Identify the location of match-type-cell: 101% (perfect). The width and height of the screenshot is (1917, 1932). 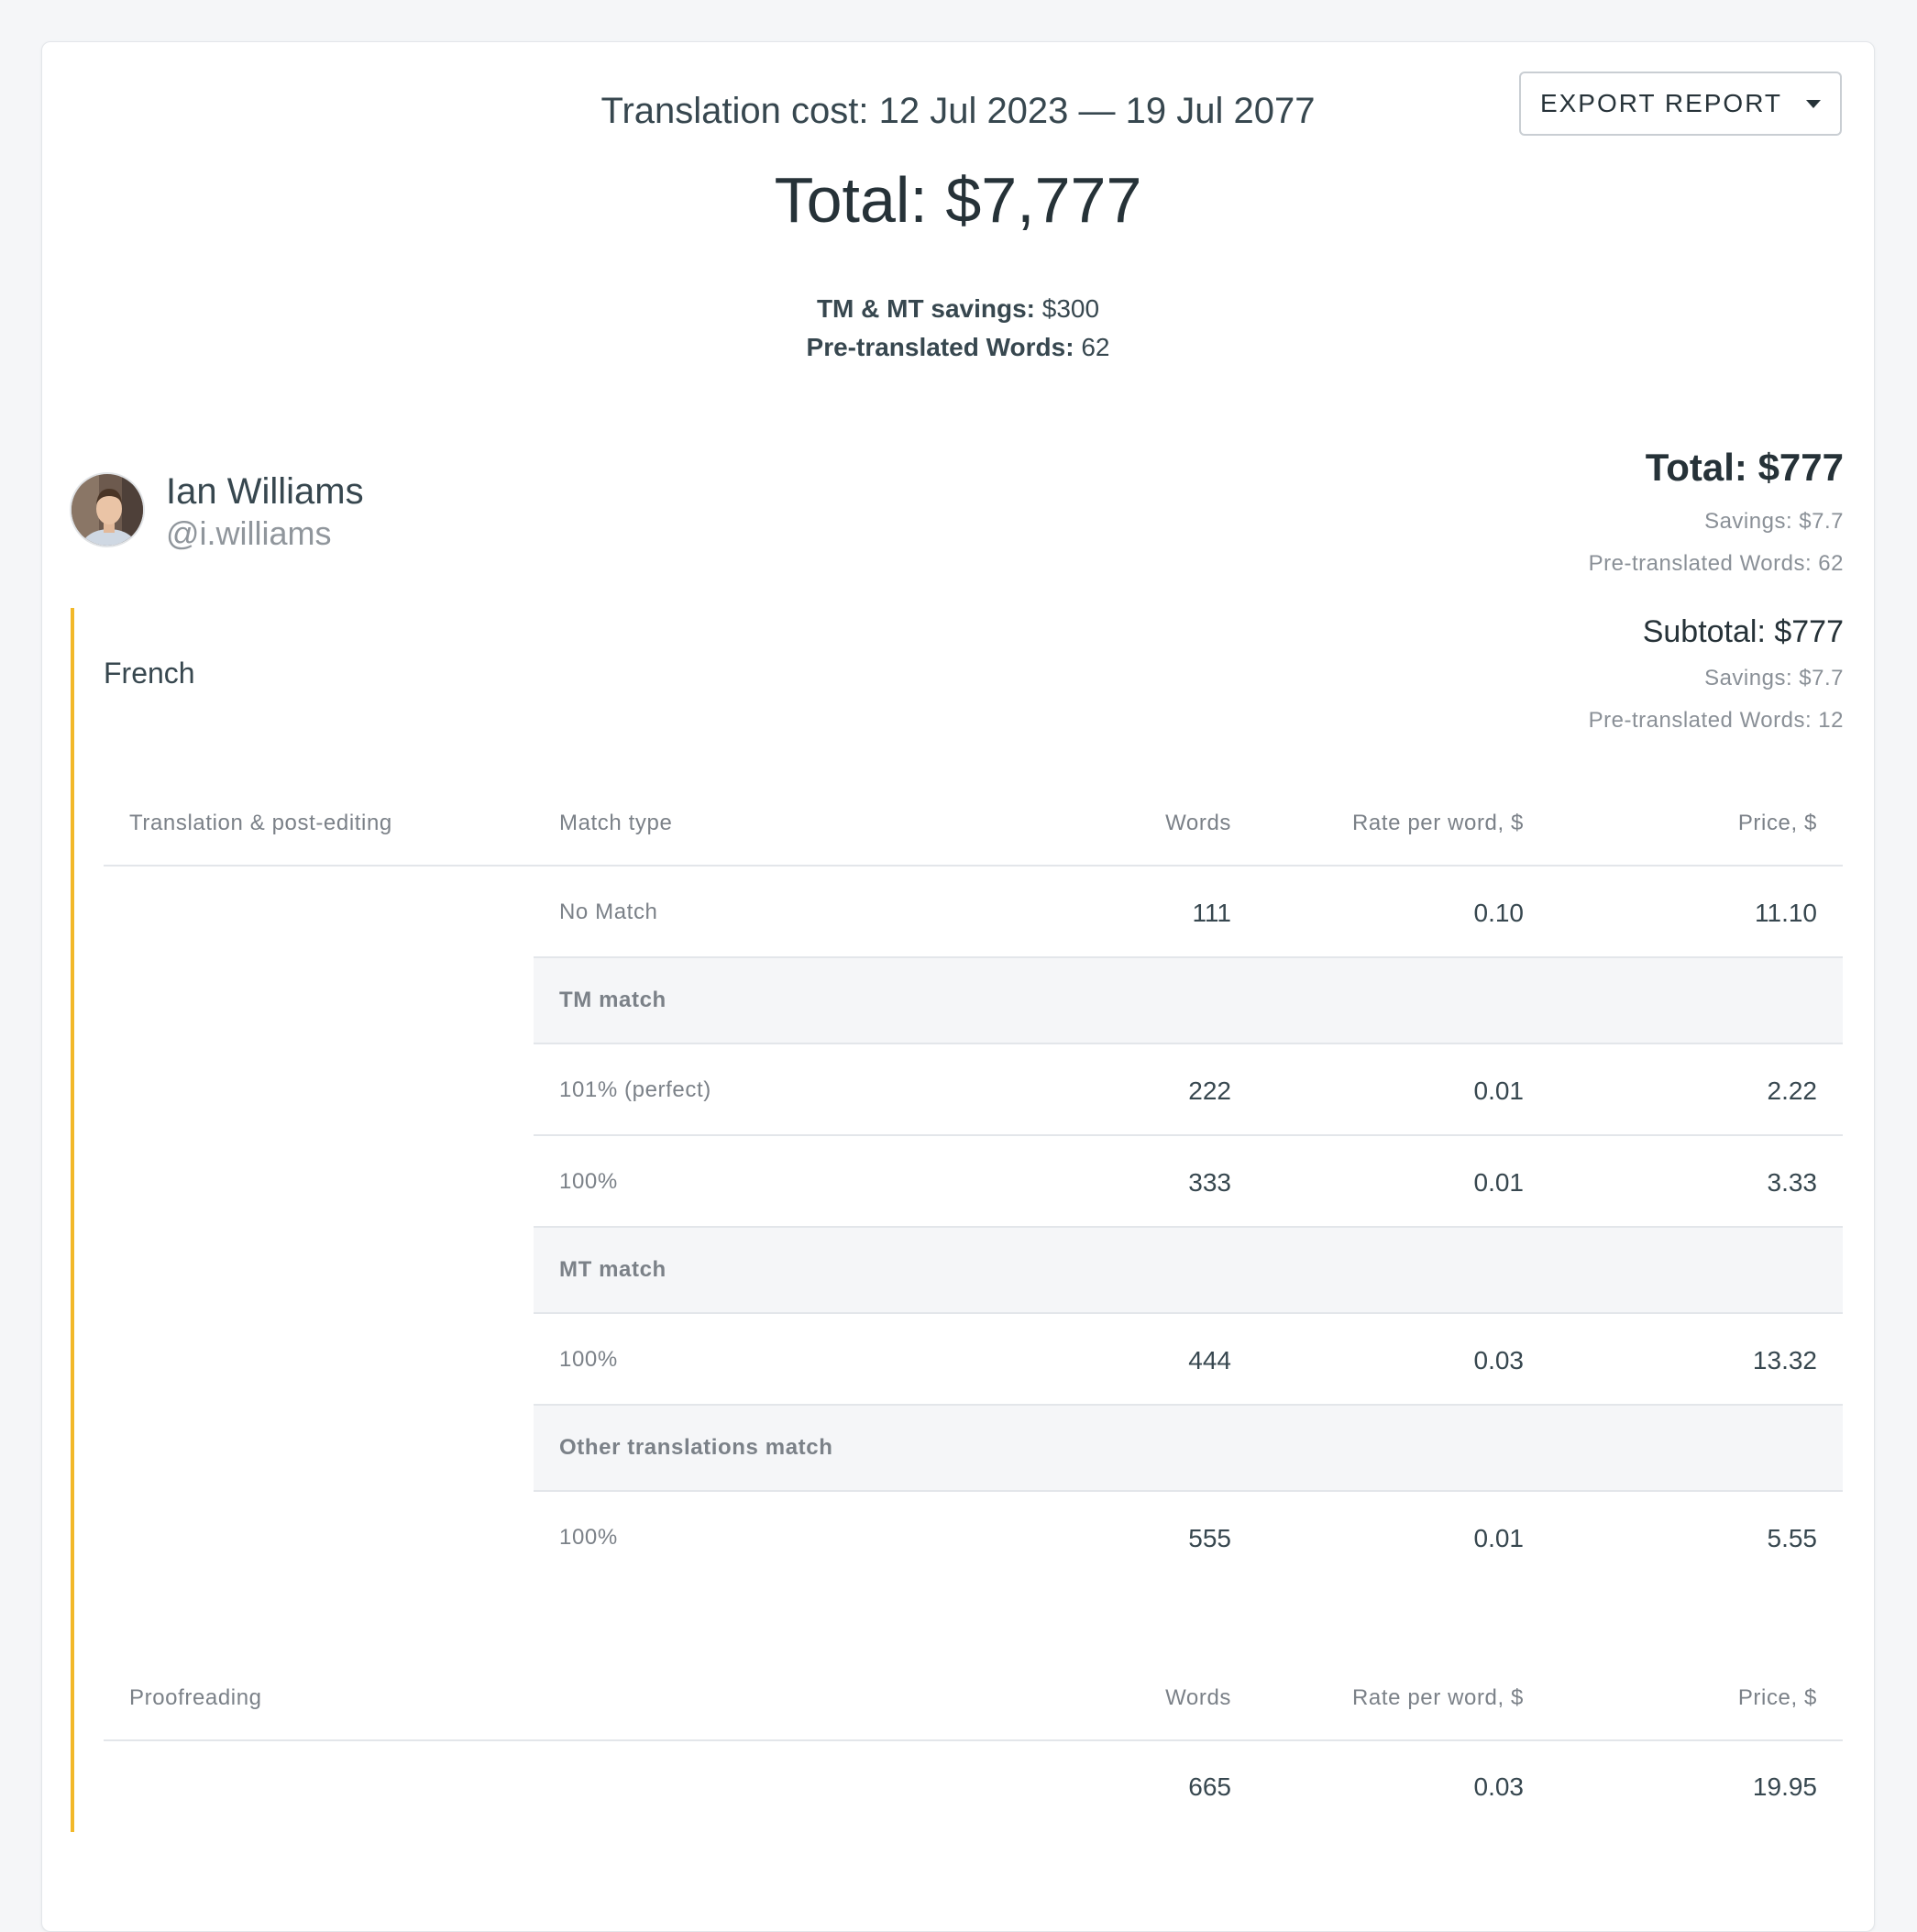
(635, 1089).